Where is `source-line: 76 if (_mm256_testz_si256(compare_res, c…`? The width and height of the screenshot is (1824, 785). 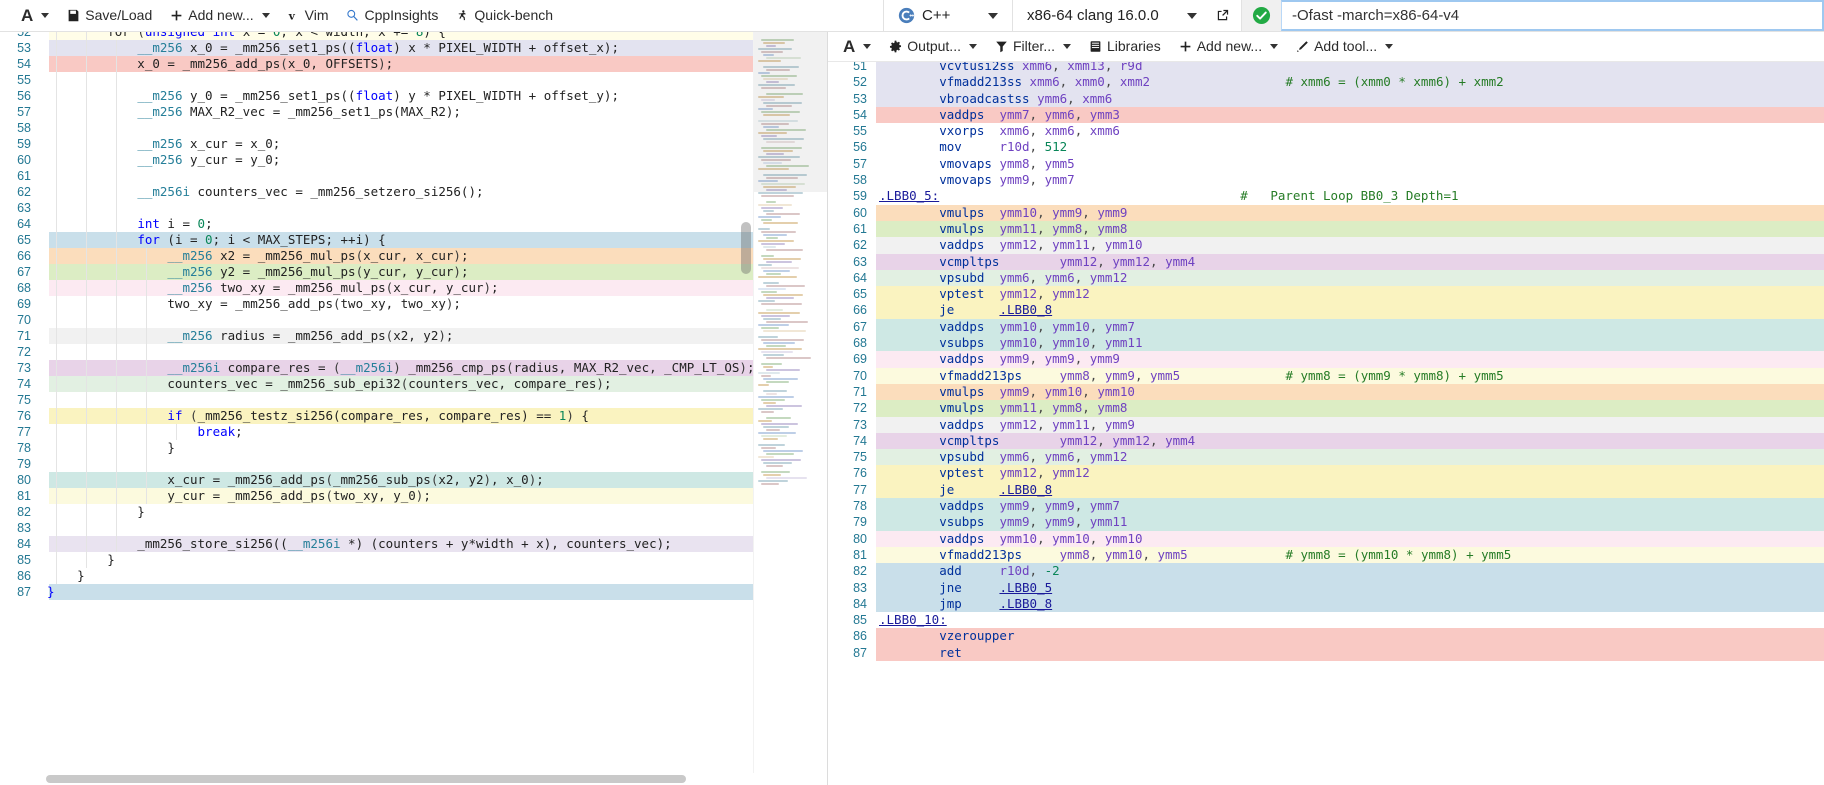 source-line: 76 if (_mm256_testz_si256(compare_res, c… is located at coordinates (376, 416).